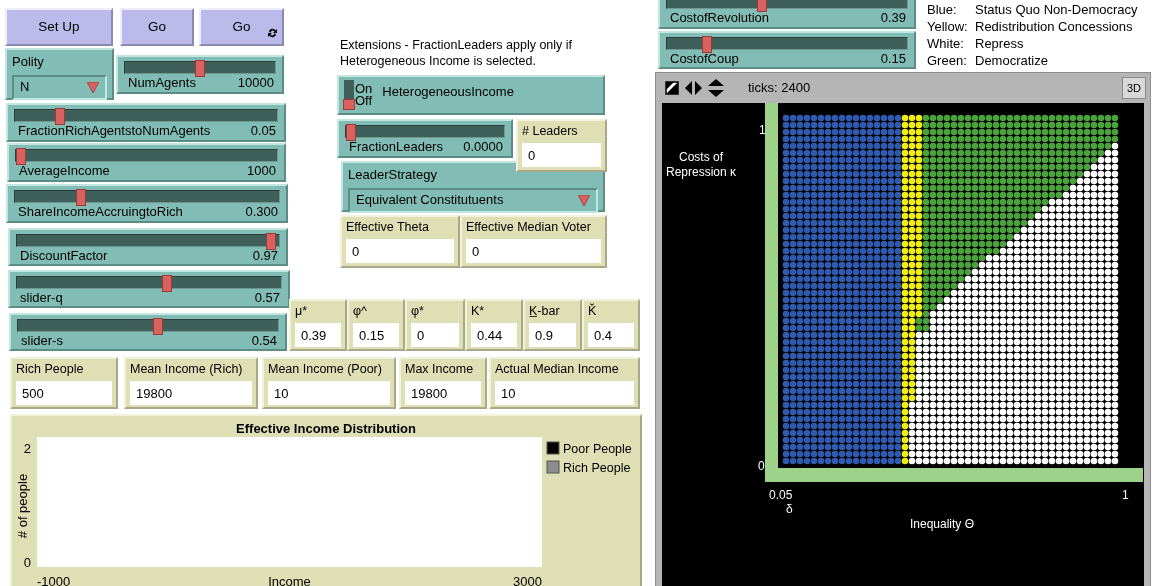 This screenshot has width=1156, height=586. Describe the element at coordinates (325, 369) in the screenshot. I see `monitor-label: Mean Income (Poor)` at that location.